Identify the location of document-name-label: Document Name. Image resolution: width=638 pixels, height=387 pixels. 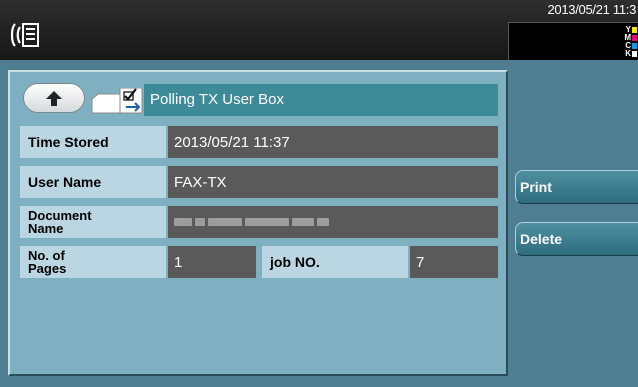
(93, 222).